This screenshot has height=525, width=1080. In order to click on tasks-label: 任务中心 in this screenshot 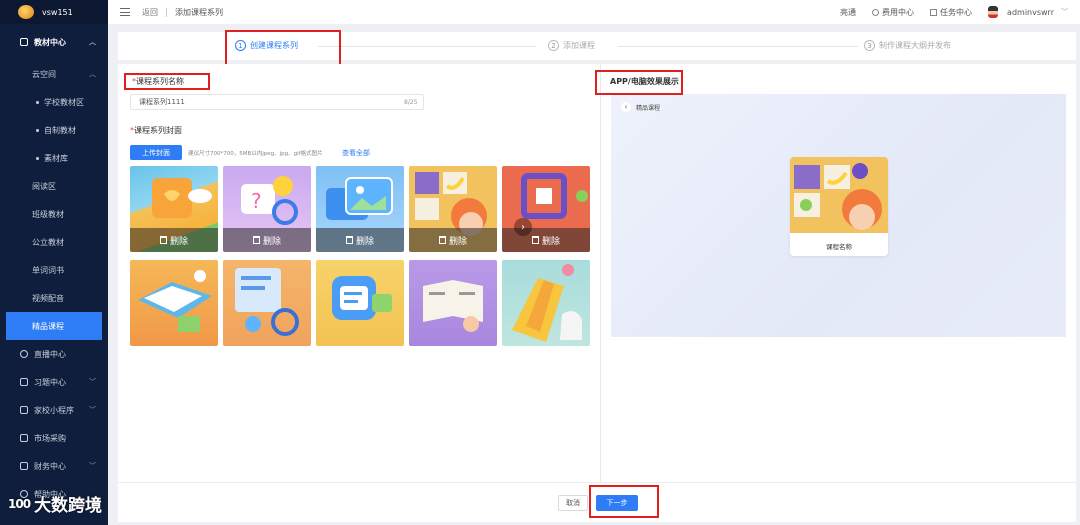, I will do `click(956, 12)`.